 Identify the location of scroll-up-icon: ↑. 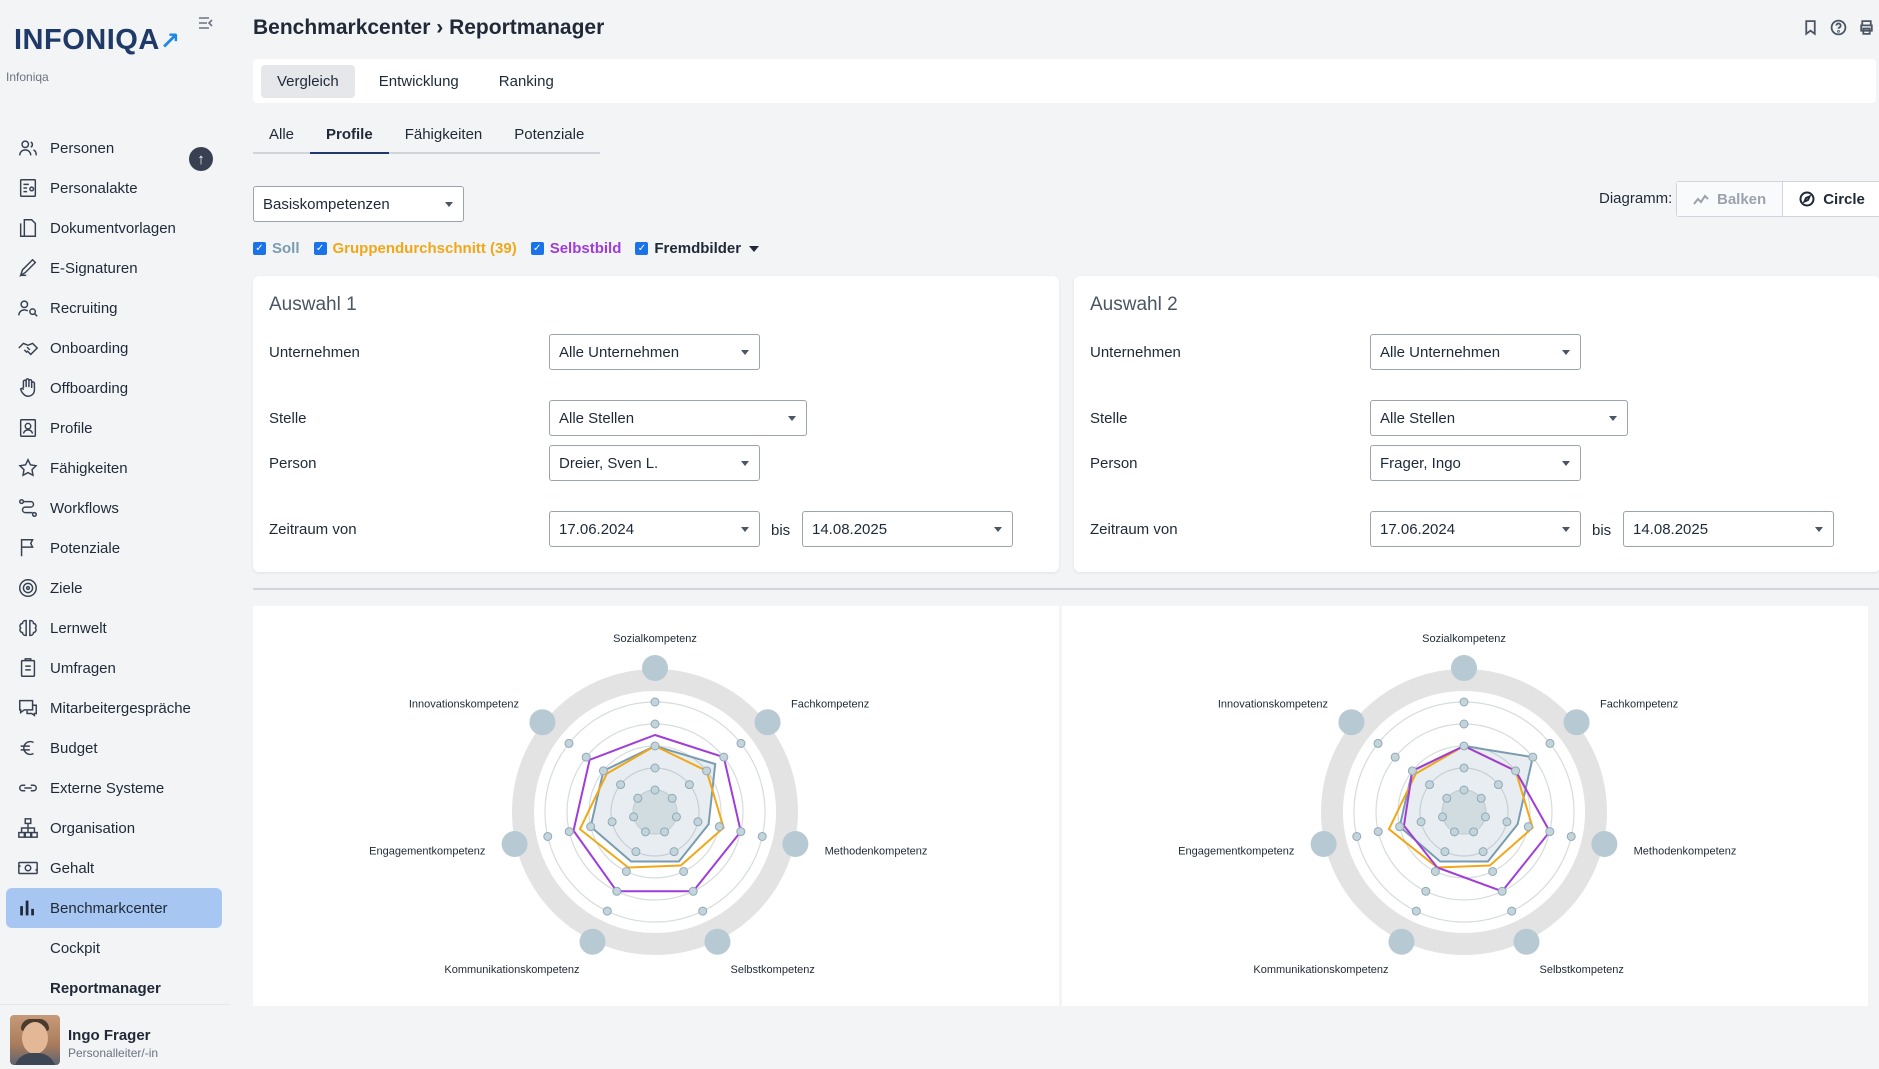
(201, 159).